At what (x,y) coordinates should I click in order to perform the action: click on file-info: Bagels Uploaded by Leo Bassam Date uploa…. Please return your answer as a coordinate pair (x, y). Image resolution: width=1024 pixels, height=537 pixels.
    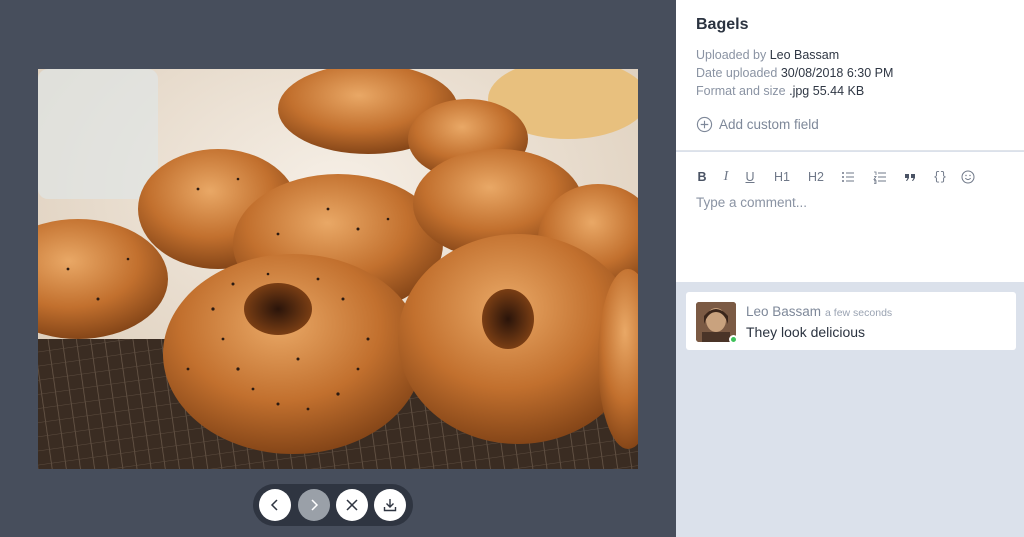
    Looking at the image, I should click on (850, 75).